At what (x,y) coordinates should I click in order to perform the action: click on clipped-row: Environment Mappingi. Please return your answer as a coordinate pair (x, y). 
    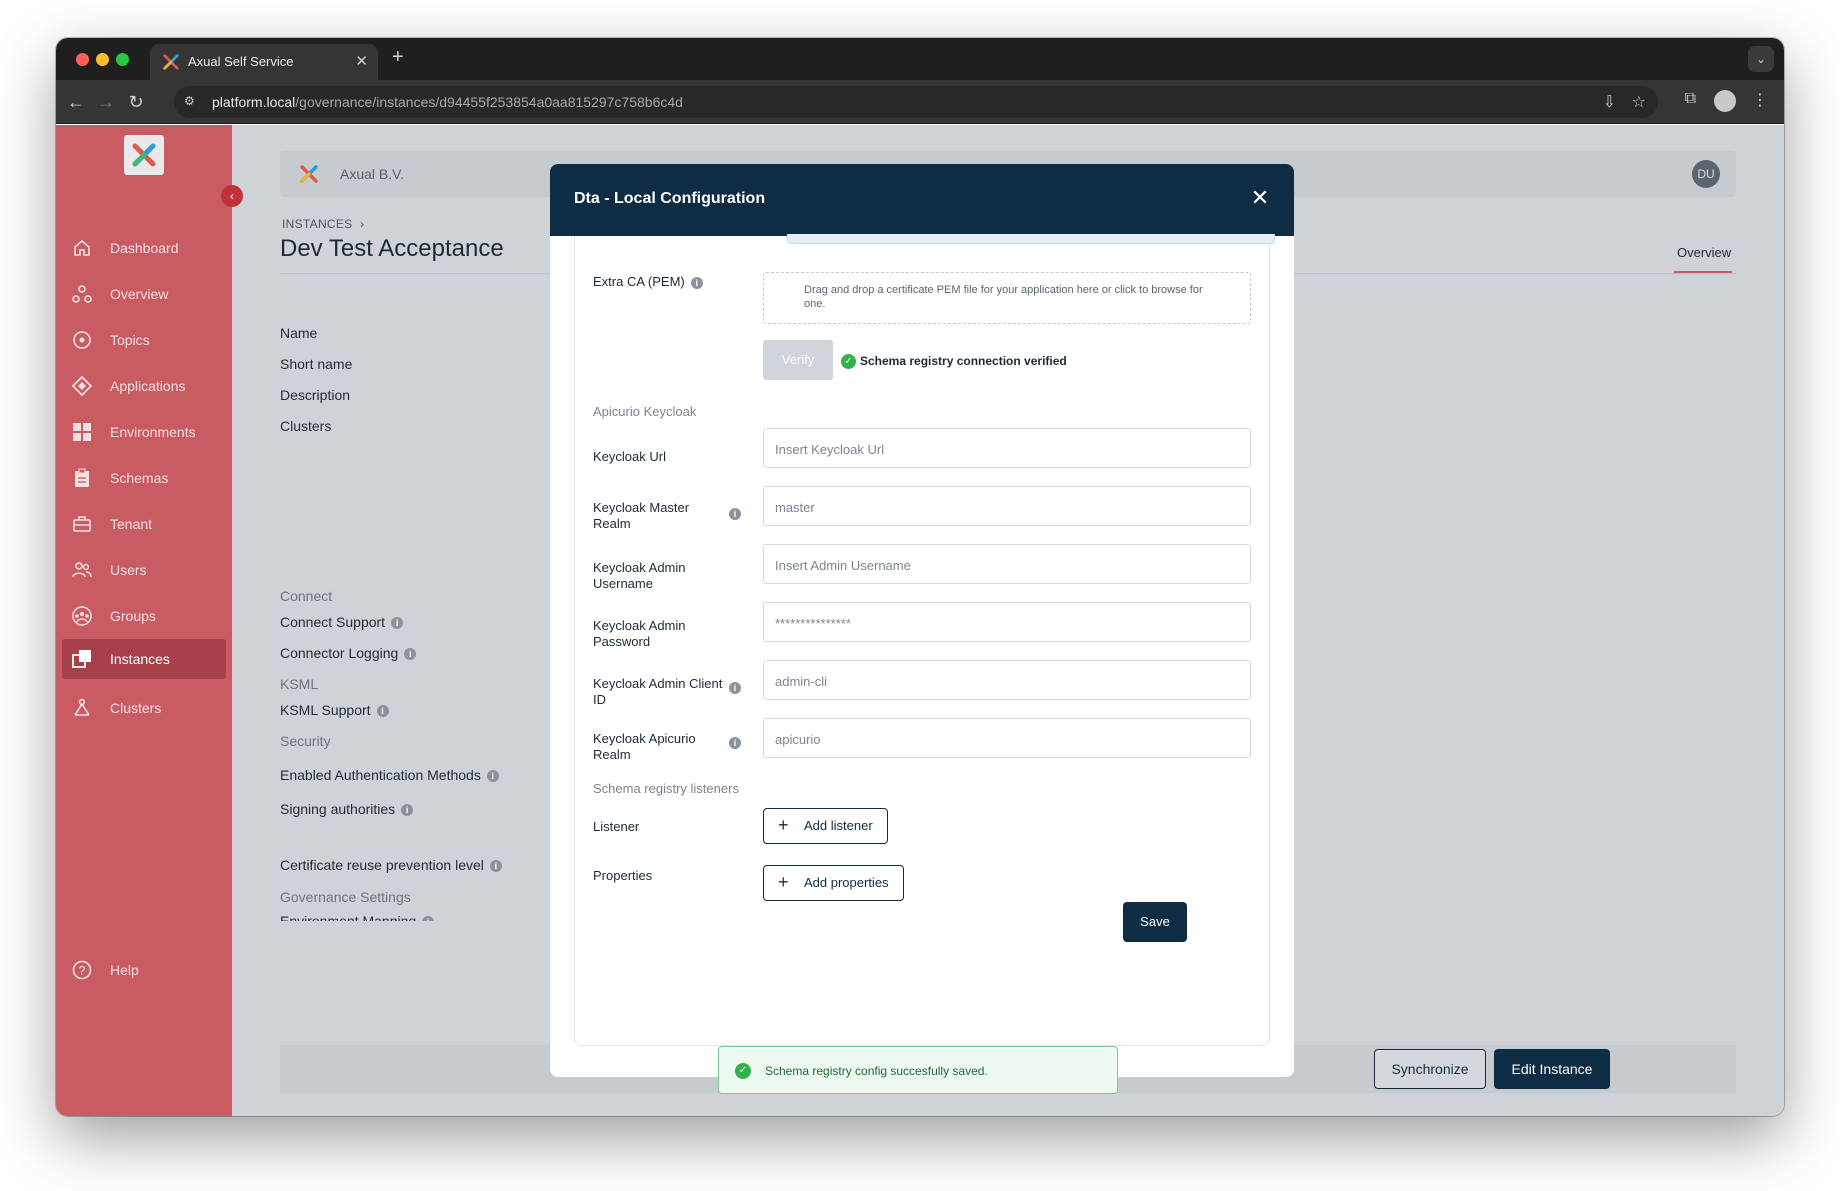
    Looking at the image, I should click on (430, 917).